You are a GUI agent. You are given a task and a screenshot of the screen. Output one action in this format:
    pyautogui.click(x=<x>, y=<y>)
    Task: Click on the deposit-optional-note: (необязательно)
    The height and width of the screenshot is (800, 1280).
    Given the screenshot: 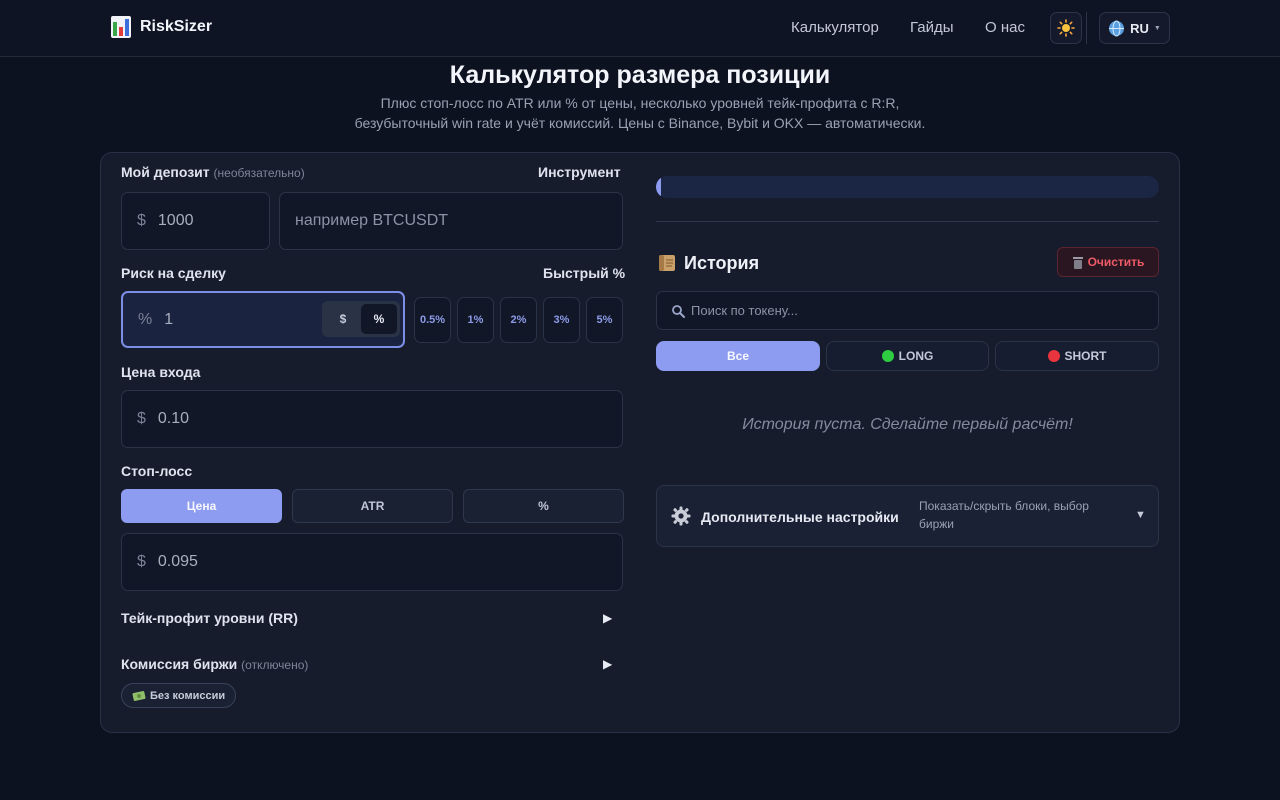 What is the action you would take?
    pyautogui.click(x=259, y=173)
    